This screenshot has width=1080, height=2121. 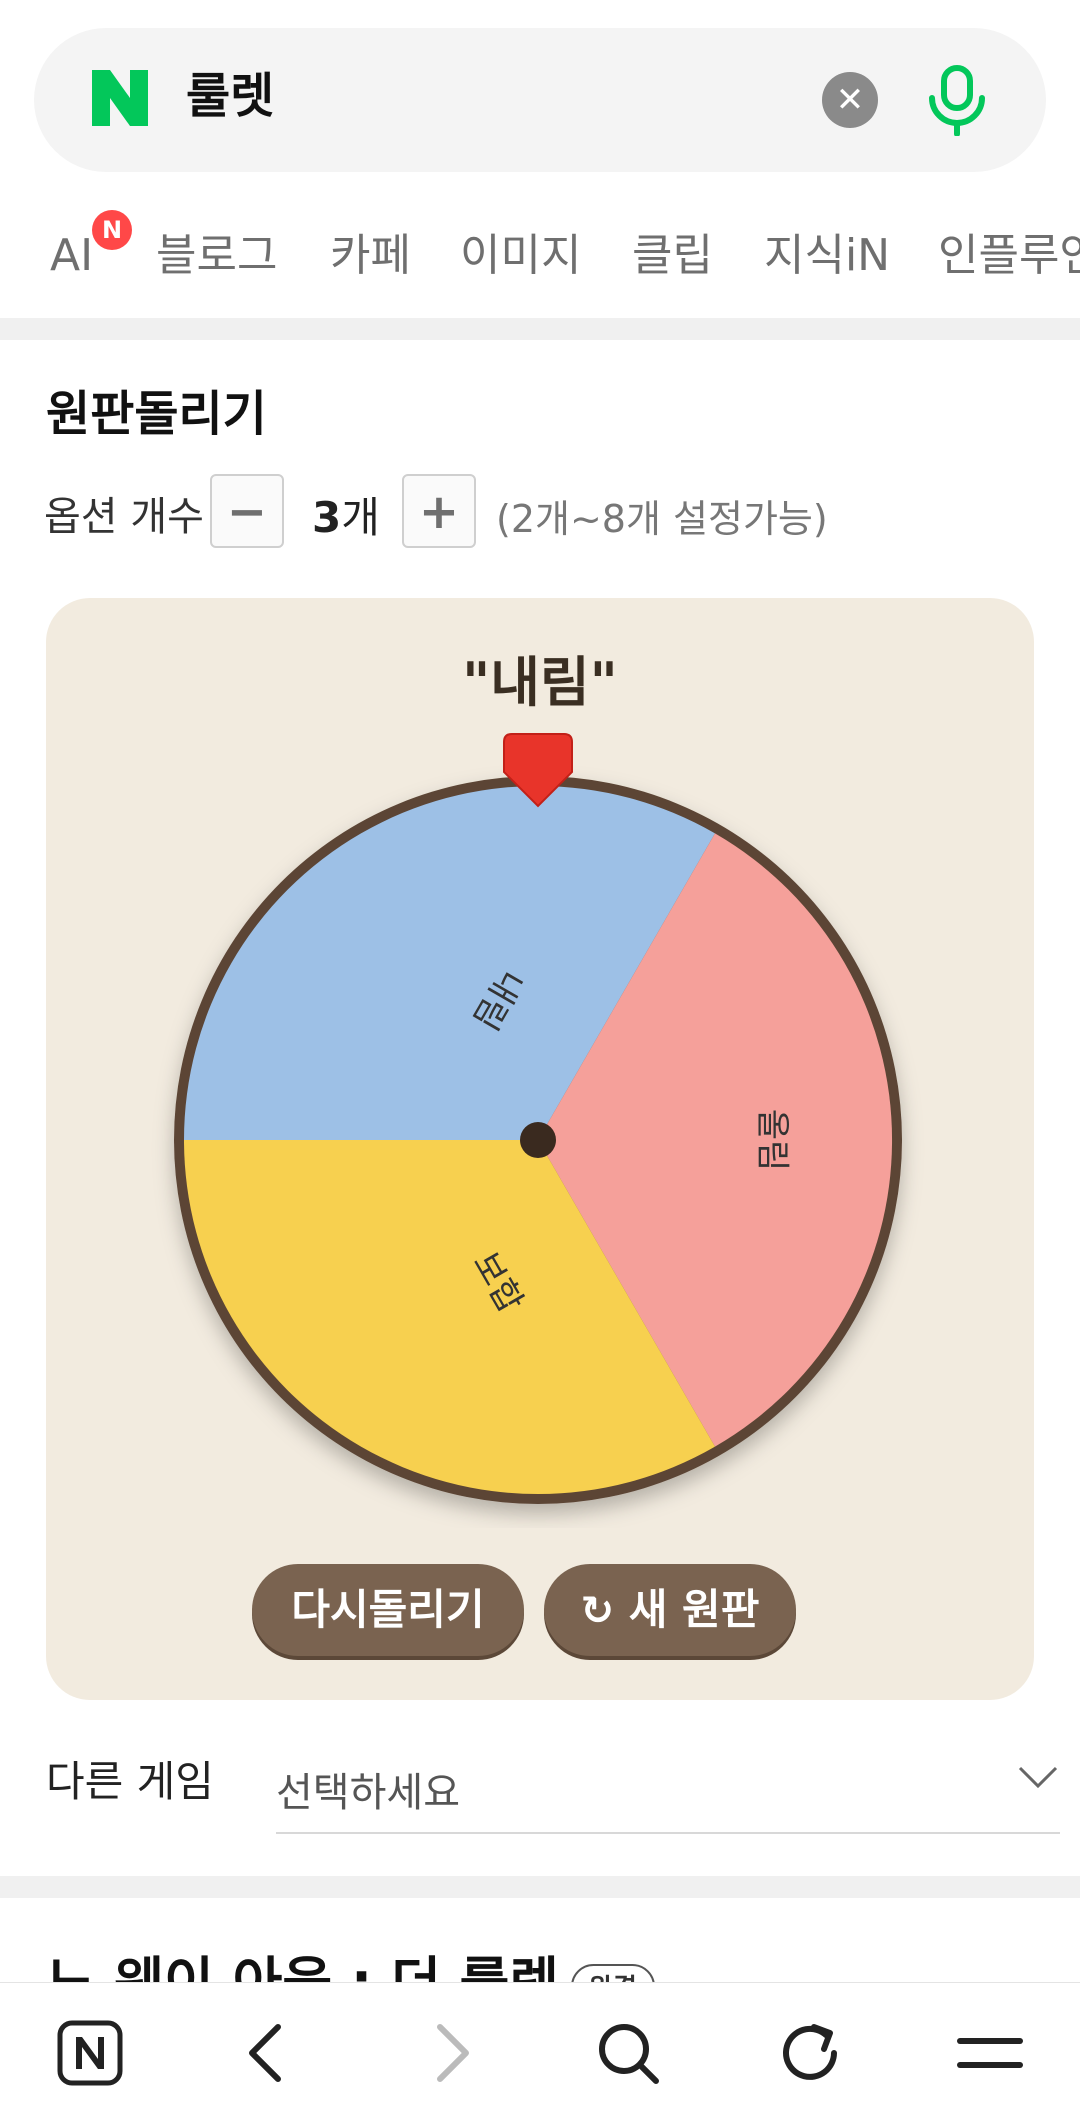 What do you see at coordinates (368, 1793) in the screenshot?
I see `select-value: 선택하세요` at bounding box center [368, 1793].